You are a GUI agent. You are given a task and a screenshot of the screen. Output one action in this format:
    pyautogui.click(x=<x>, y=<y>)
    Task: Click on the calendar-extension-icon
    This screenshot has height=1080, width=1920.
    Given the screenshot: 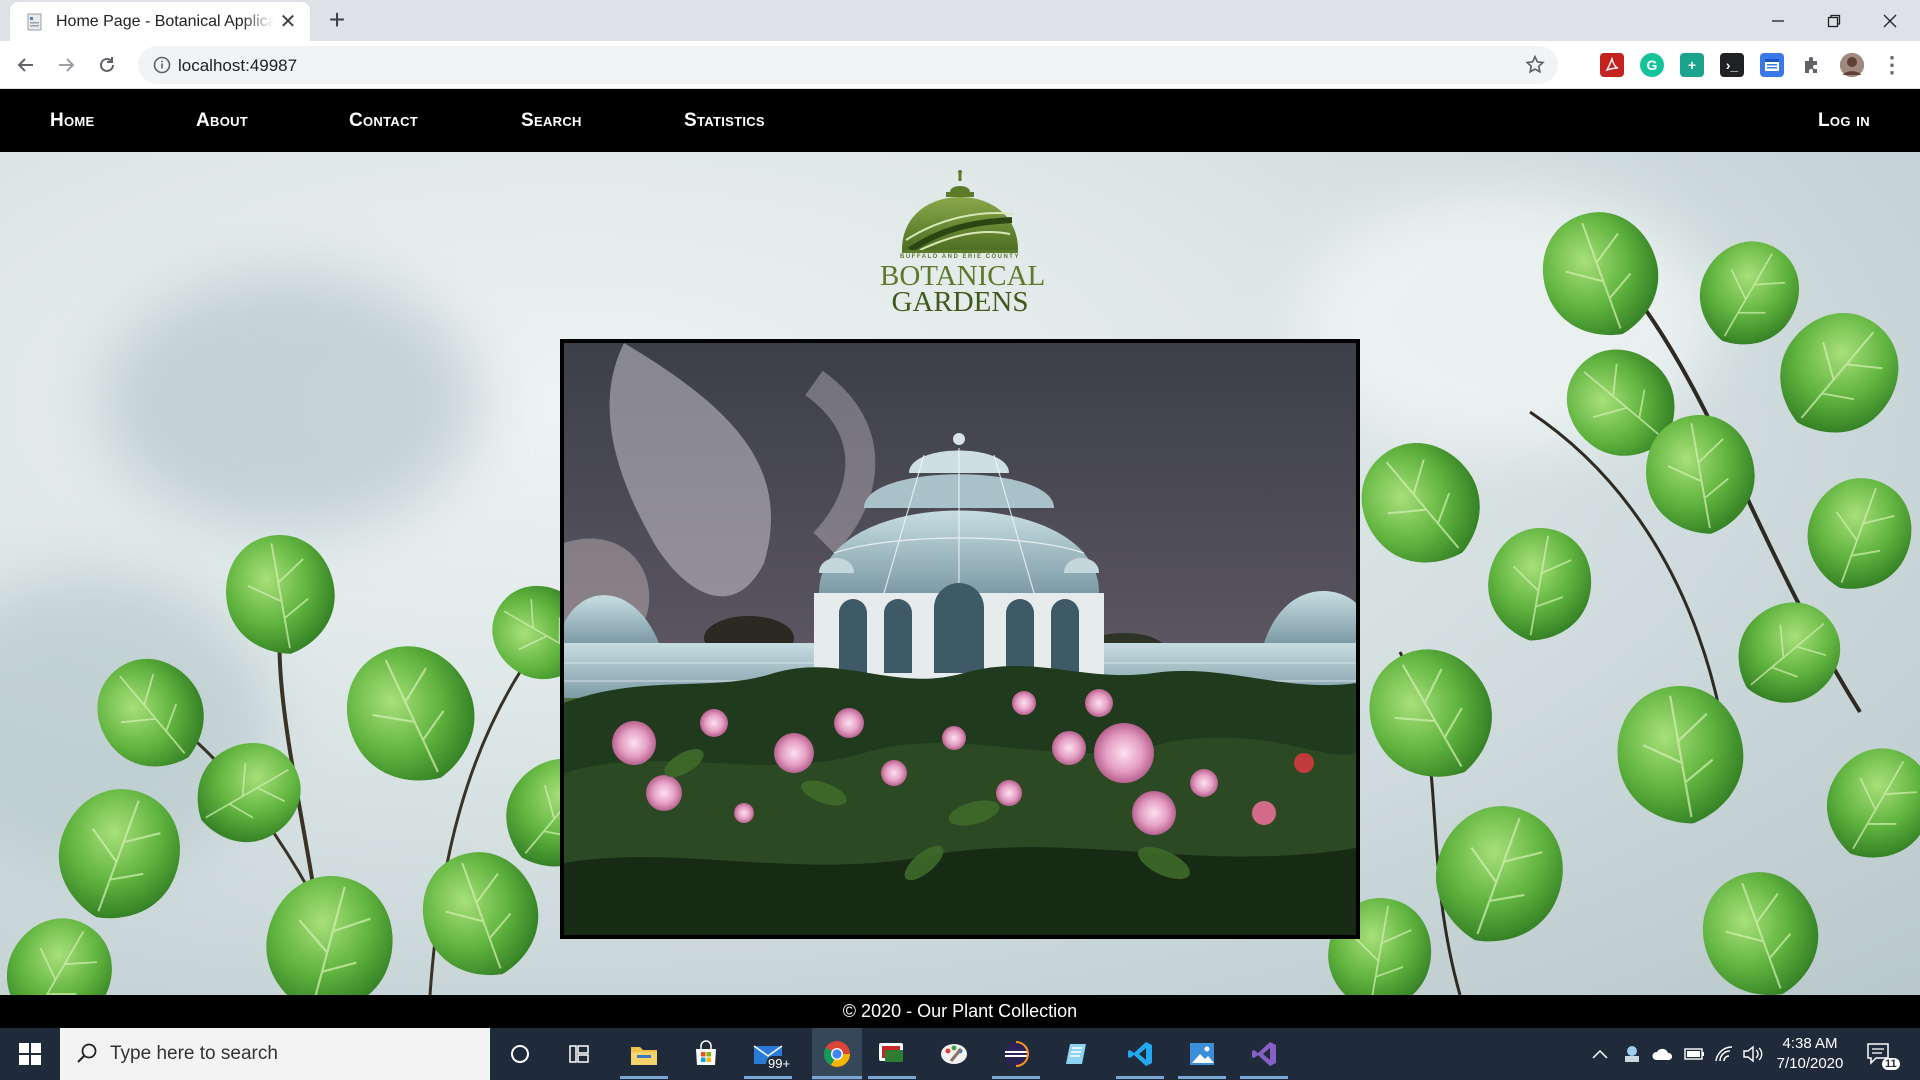 What is the action you would take?
    pyautogui.click(x=1772, y=65)
    